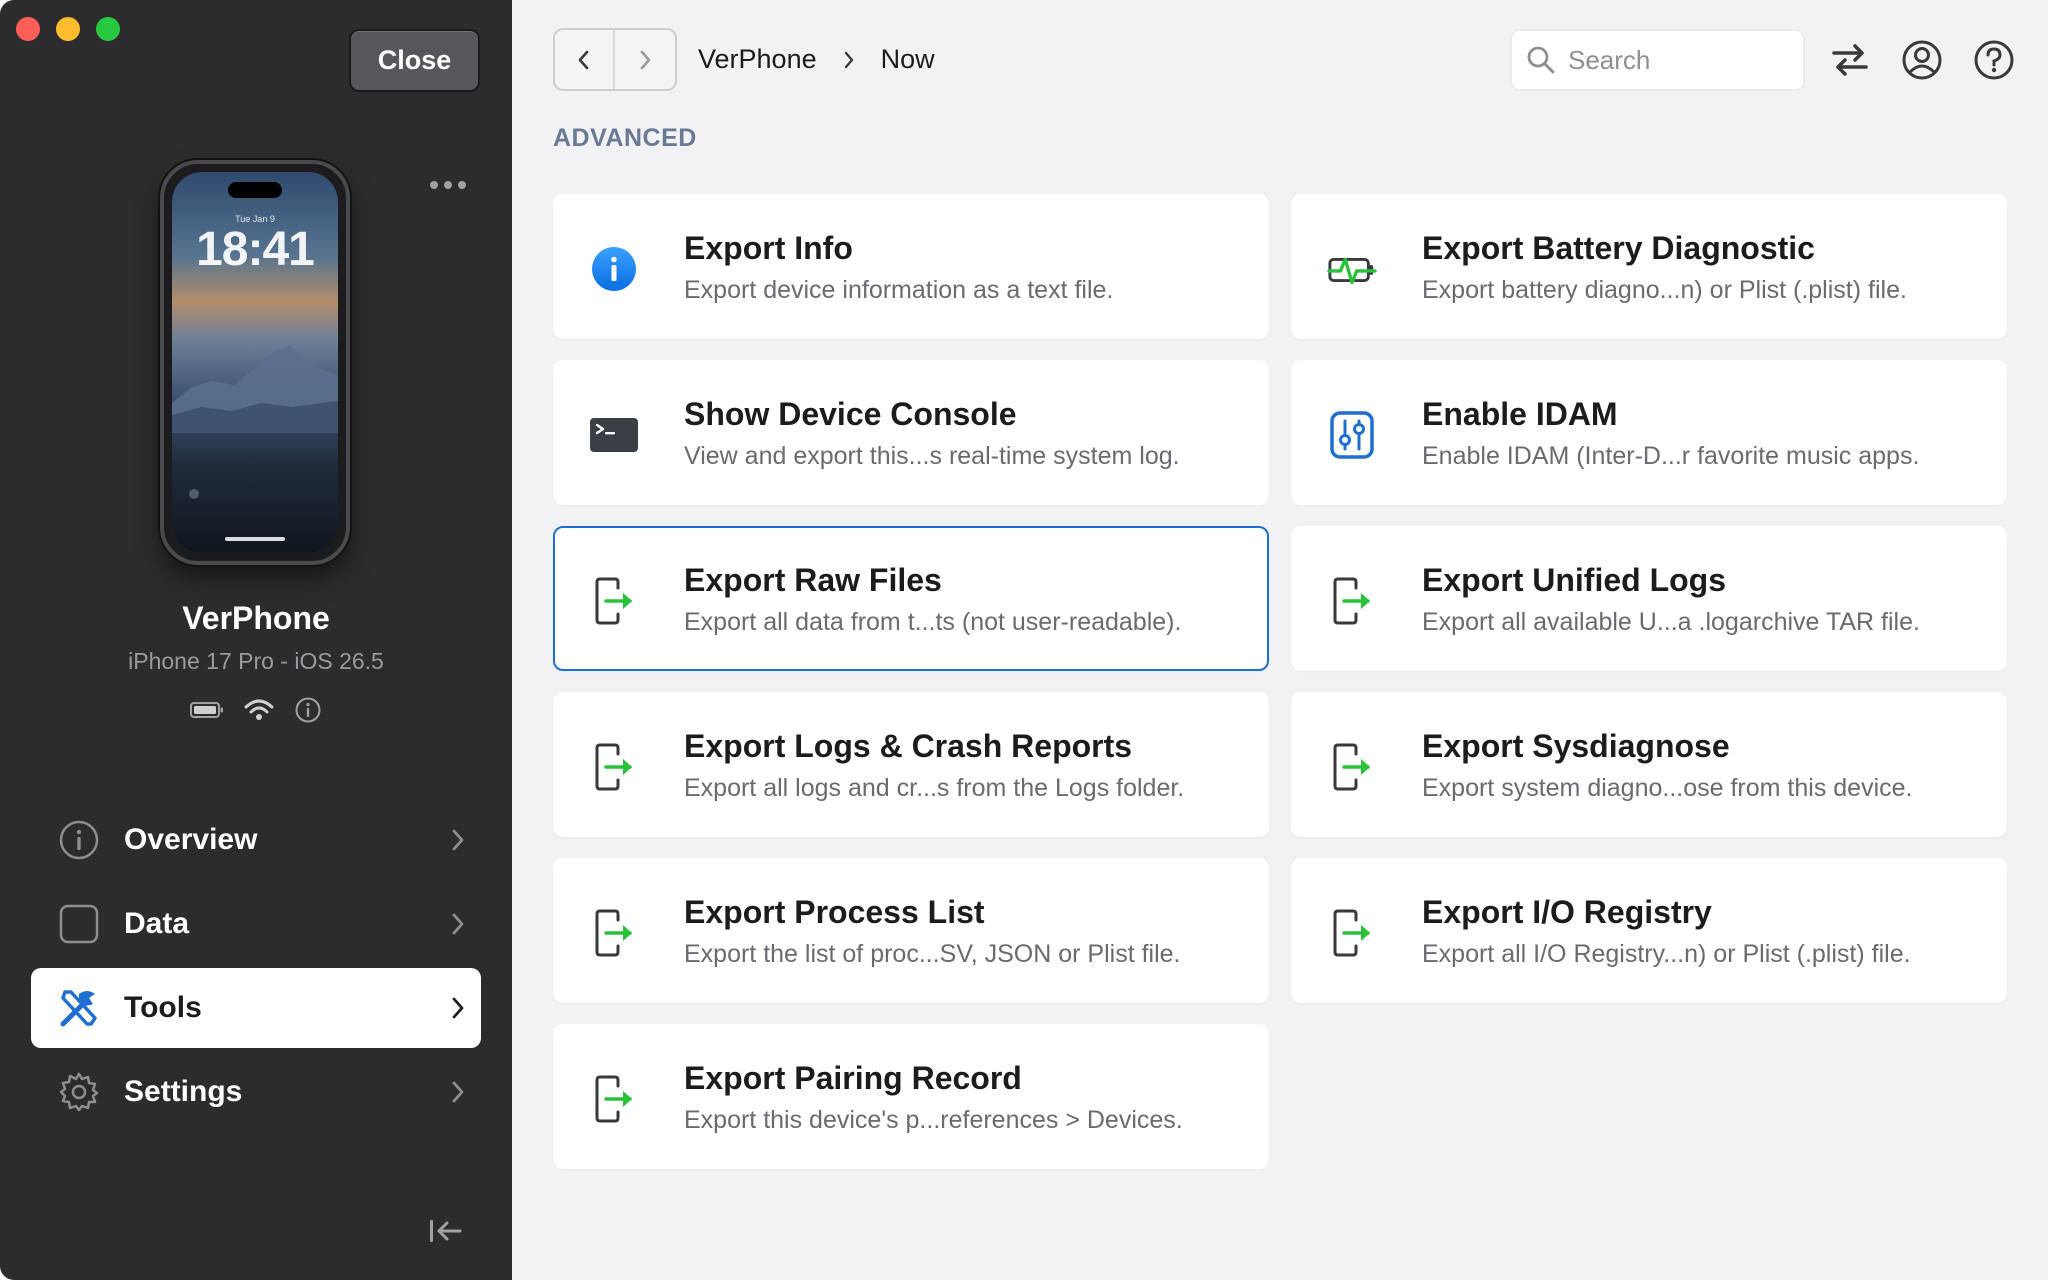 The height and width of the screenshot is (1280, 2048). I want to click on forward-button, so click(645, 59).